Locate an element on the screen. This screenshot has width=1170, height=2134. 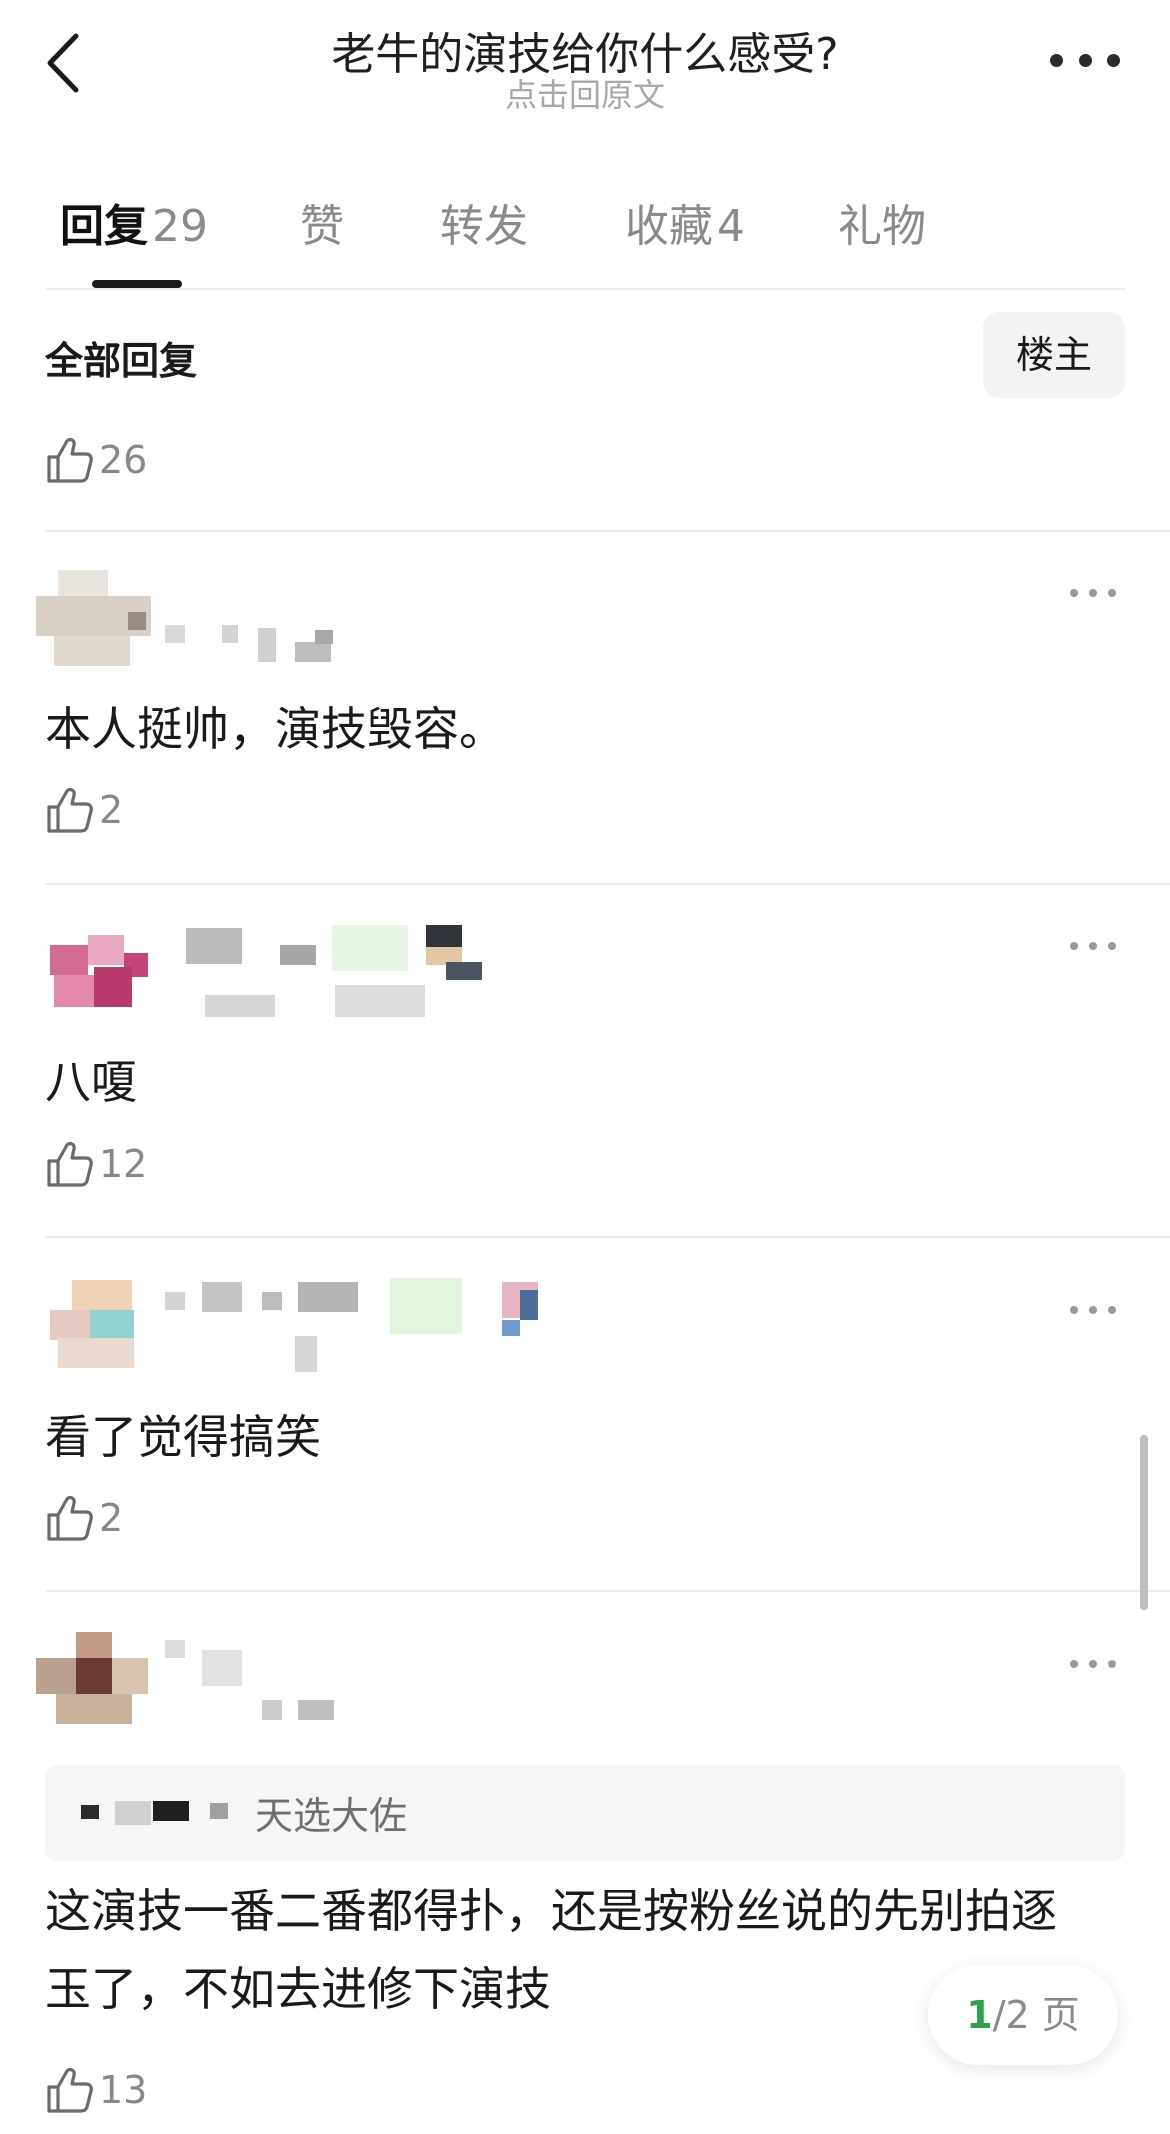
tab-divider is located at coordinates (585, 289).